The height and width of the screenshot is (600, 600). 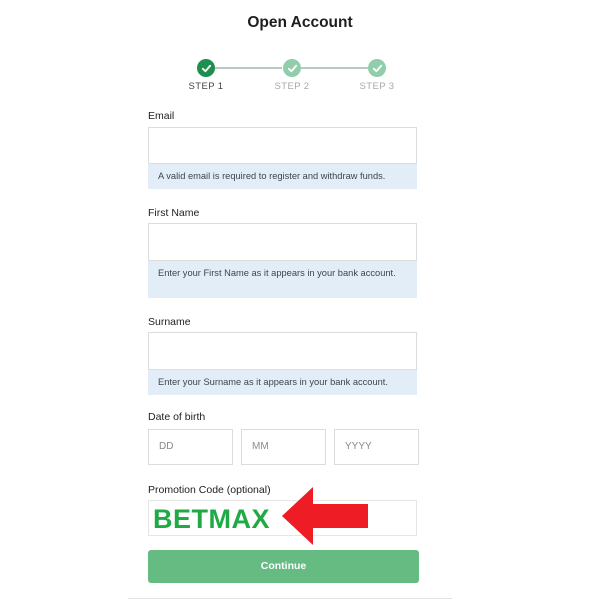 I want to click on surname-label: Surname, so click(x=169, y=322).